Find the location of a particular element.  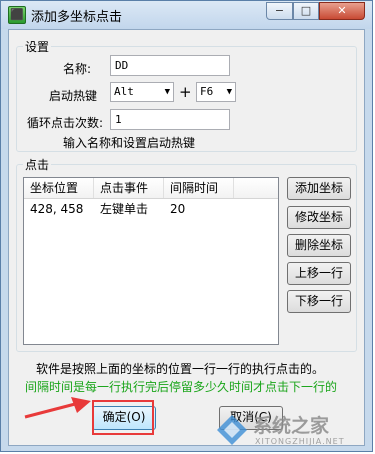

watermark-logo: 系统之家 XITONGZHIJIA.NET is located at coordinates (295, 430).